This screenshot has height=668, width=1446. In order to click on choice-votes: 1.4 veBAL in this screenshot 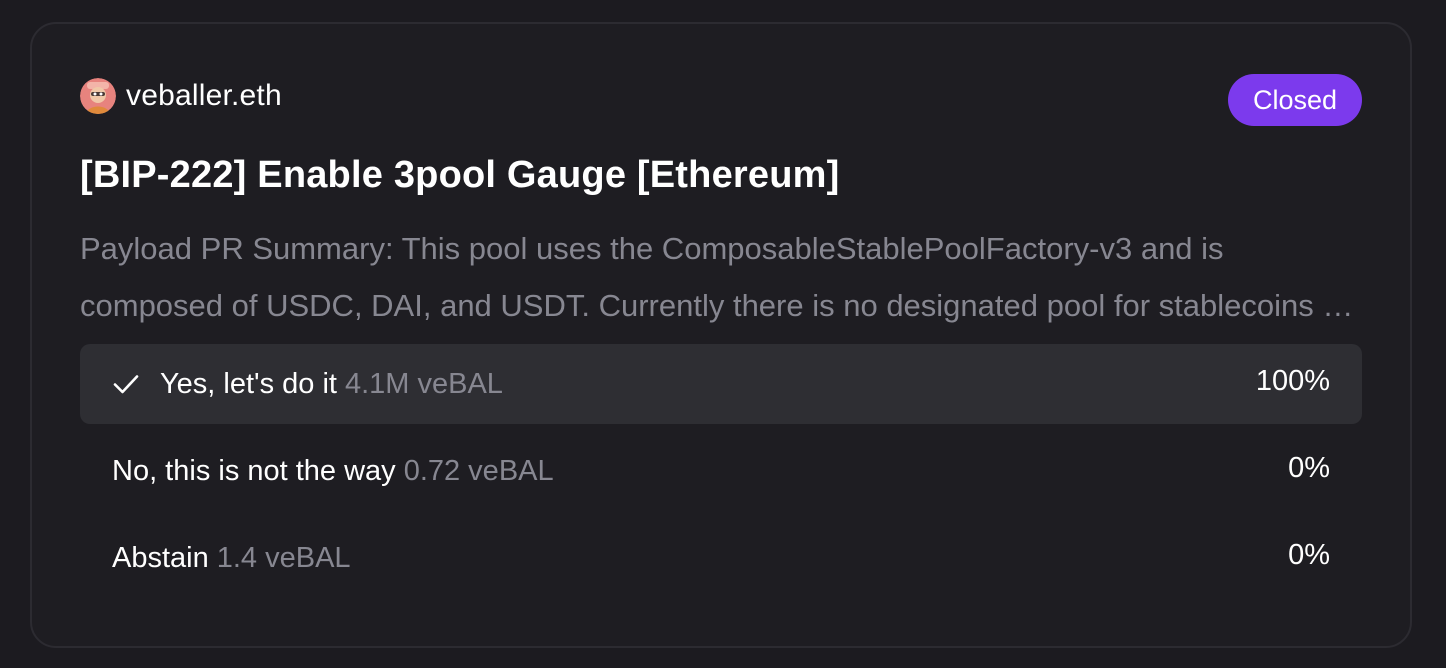, I will do `click(283, 557)`.